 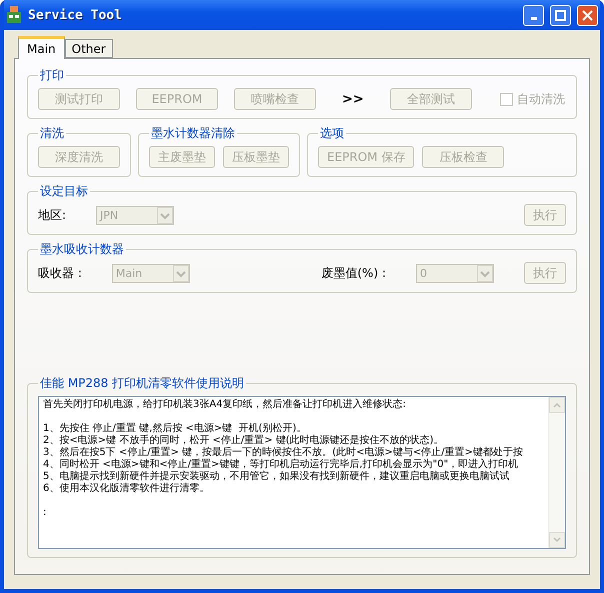 I want to click on text-line: 5、电脑提示找到新硬件并提示安装驱动，不用管它，如果没有找到新硬件，建议重启电脑或更换电脑试试, so click(x=276, y=476).